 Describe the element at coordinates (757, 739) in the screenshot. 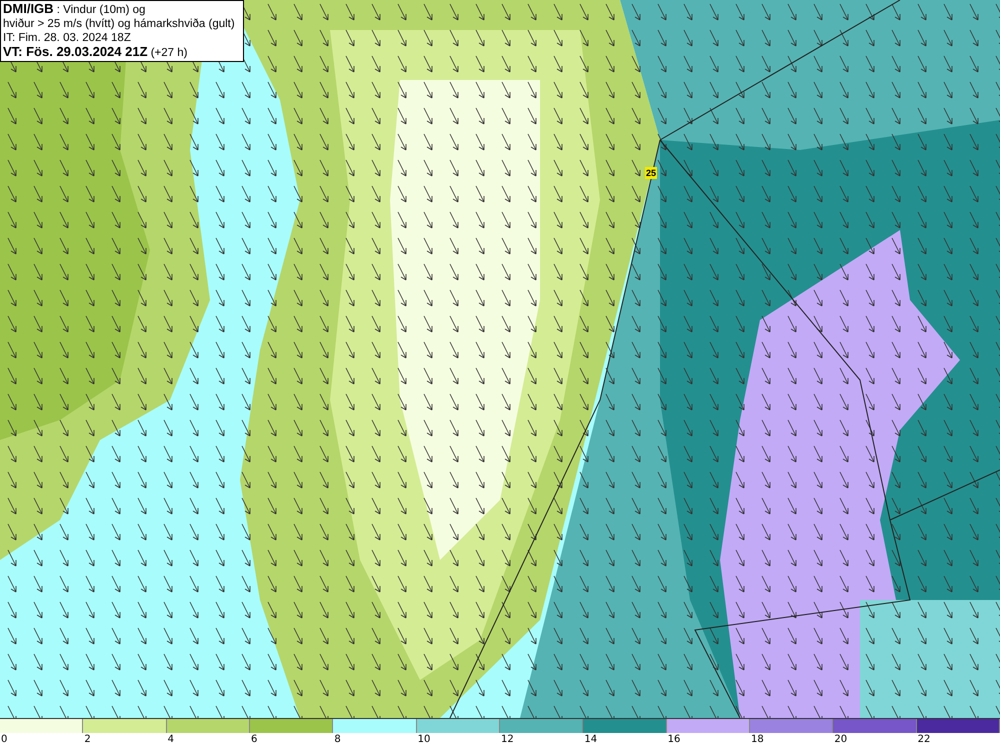

I see `legend-label: 18` at that location.